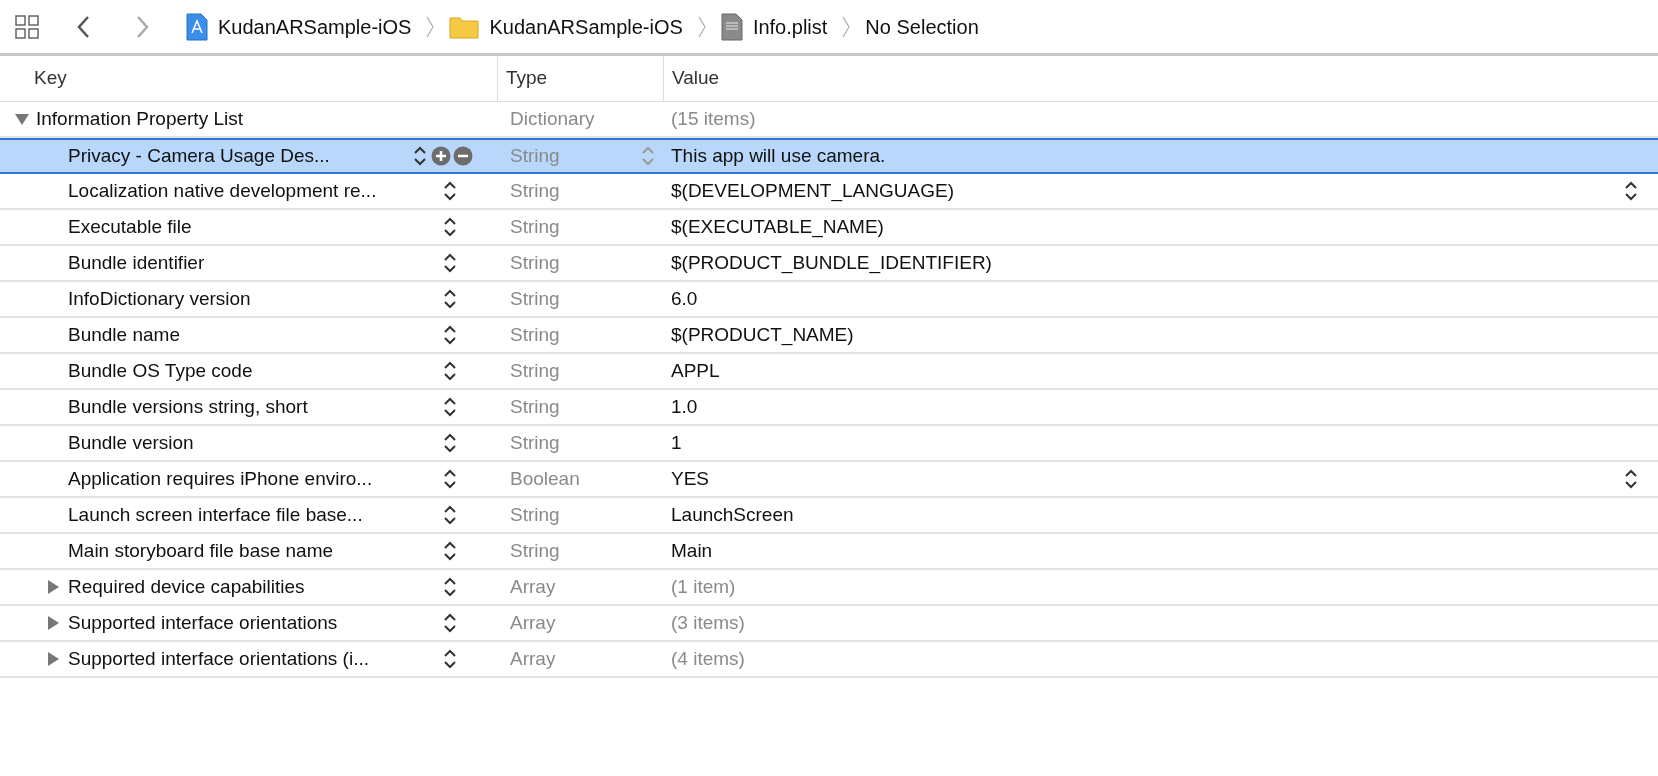 Image resolution: width=1658 pixels, height=776 pixels. Describe the element at coordinates (136, 262) in the screenshot. I see `key-cell-text: Bundle identifier` at that location.